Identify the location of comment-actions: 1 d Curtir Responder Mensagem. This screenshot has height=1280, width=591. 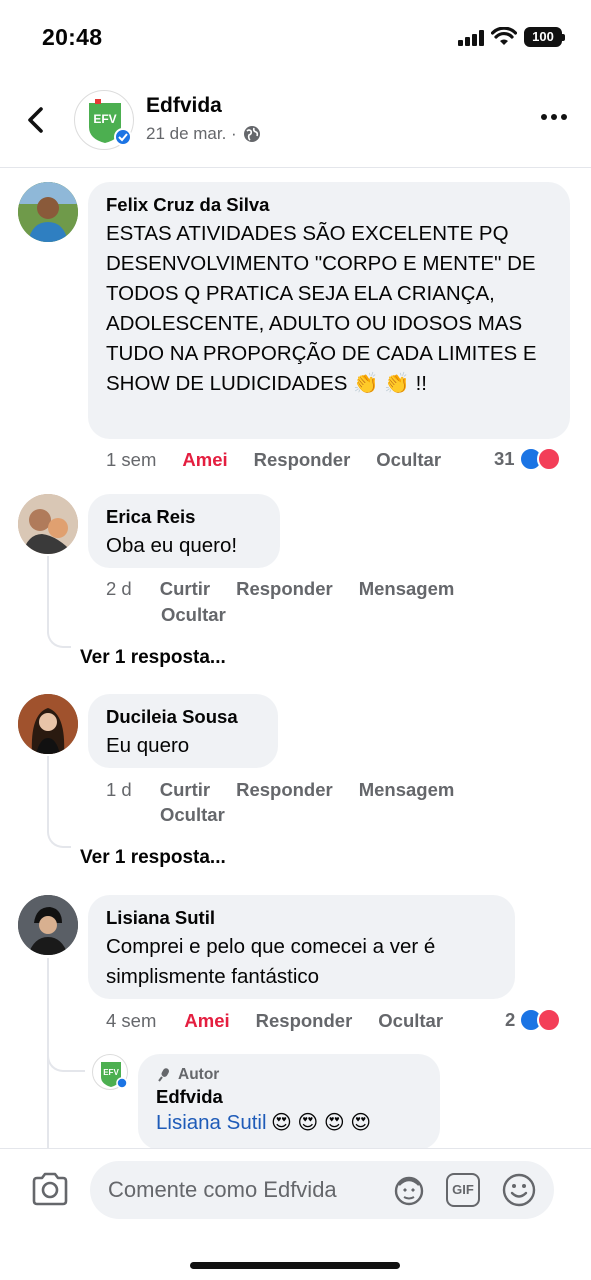
(280, 790).